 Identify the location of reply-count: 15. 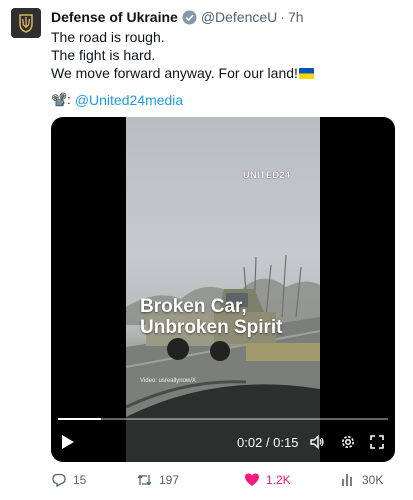
(80, 480).